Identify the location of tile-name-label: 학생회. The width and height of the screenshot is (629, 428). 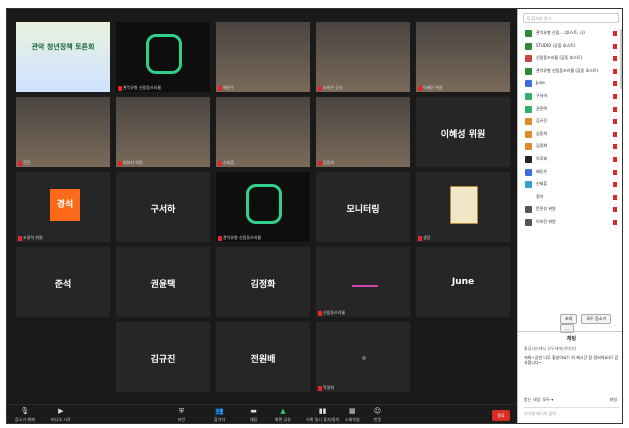
(326, 388).